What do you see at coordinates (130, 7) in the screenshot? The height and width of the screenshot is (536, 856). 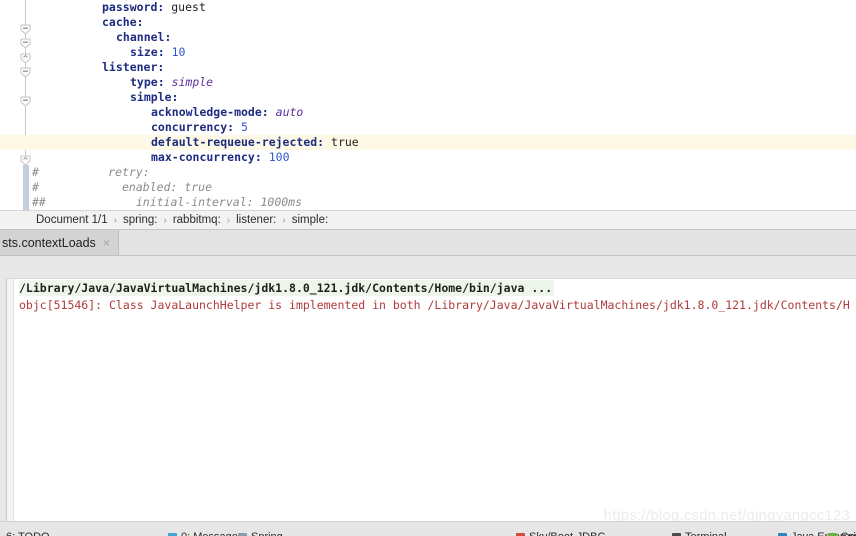 I see `token-key: password` at bounding box center [130, 7].